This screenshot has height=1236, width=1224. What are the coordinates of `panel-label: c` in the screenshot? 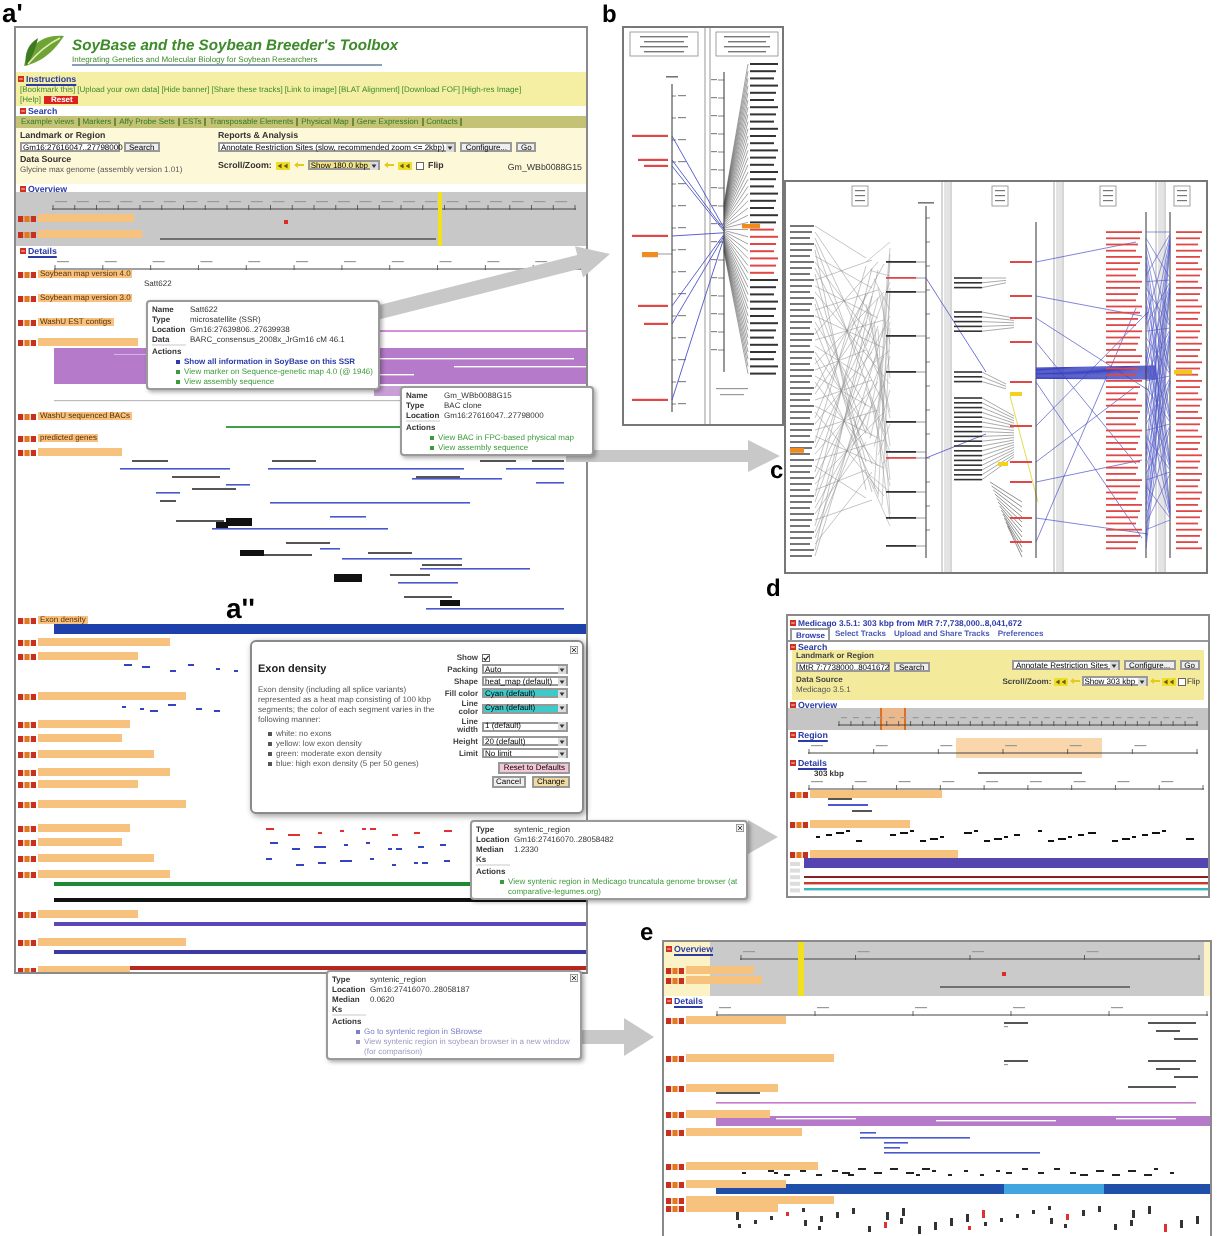 It's located at (777, 470).